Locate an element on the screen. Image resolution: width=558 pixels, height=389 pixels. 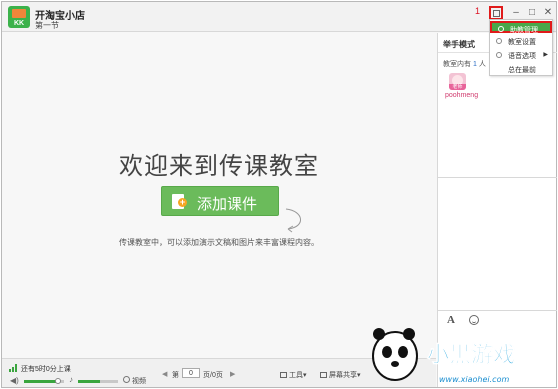
teacher-tag: 老师 is located at coordinates (457, 87).